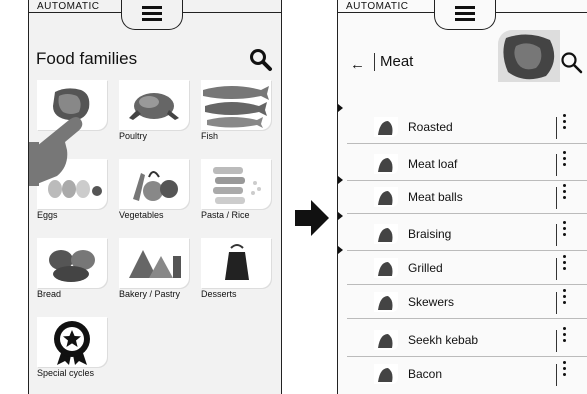 This screenshot has height=394, width=587. Describe the element at coordinates (425, 374) in the screenshot. I see `list-item-label: Bacon` at that location.